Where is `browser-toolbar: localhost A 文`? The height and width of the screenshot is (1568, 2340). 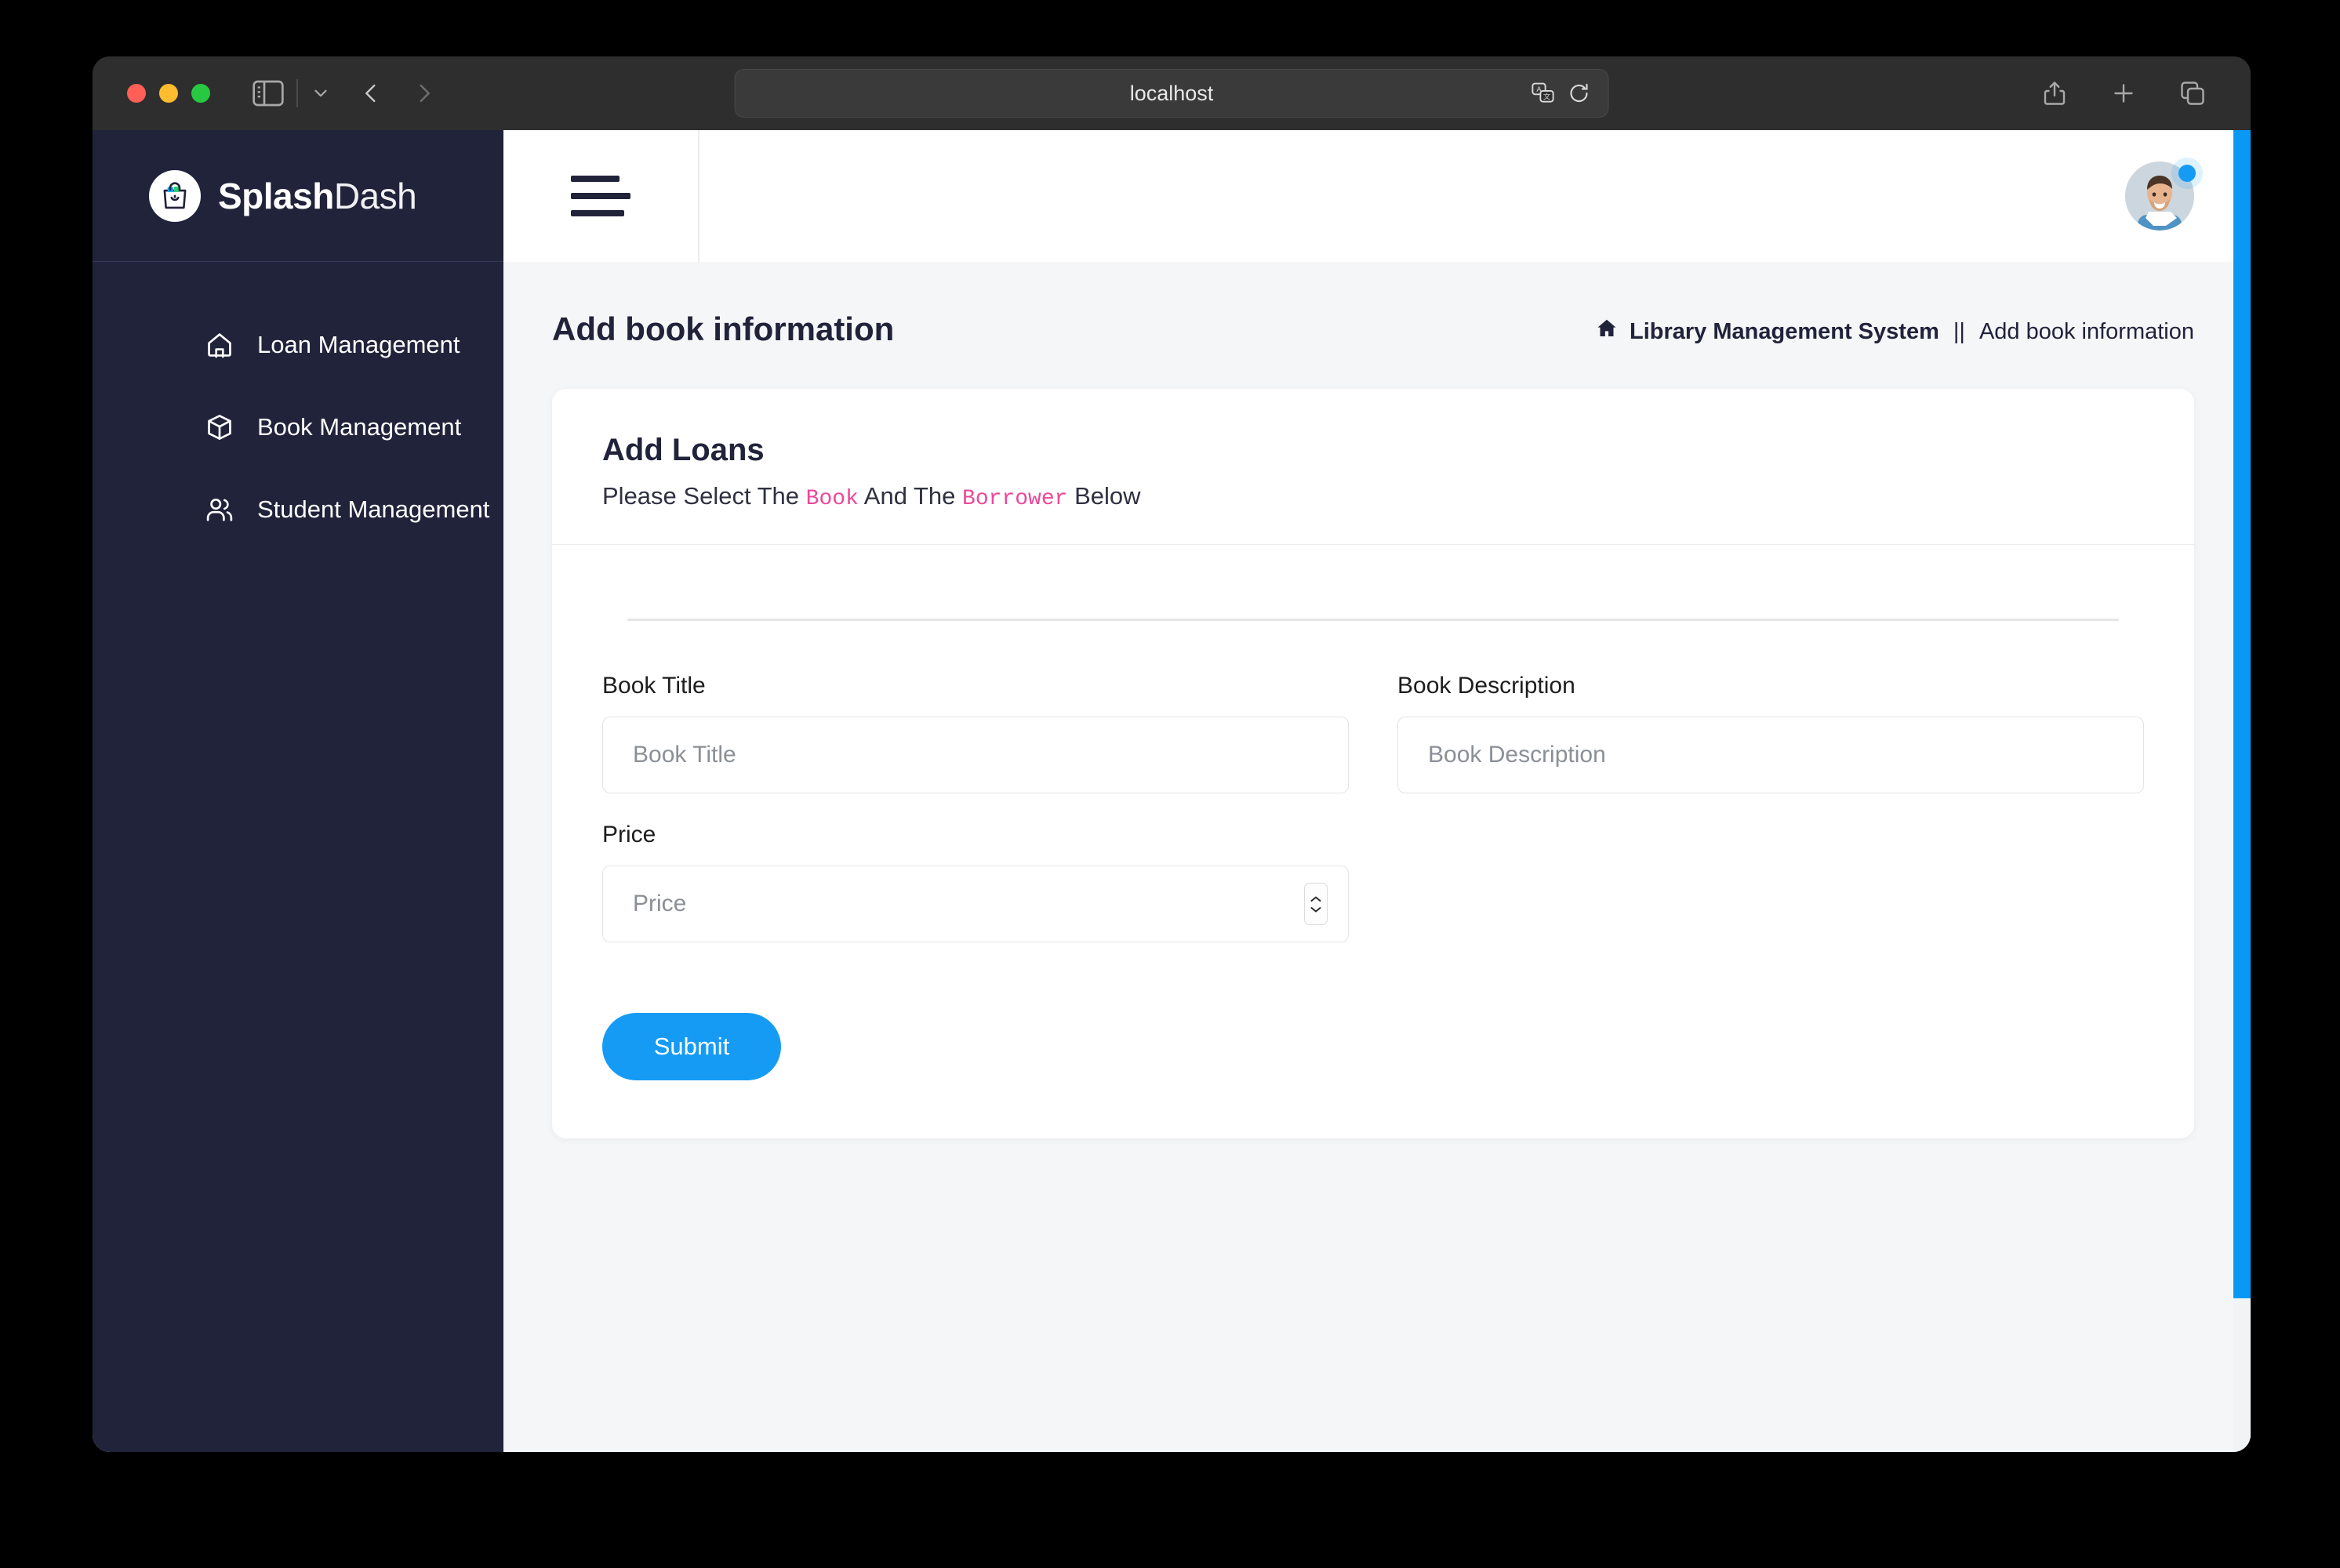
browser-toolbar: localhost A 文 is located at coordinates (1172, 93).